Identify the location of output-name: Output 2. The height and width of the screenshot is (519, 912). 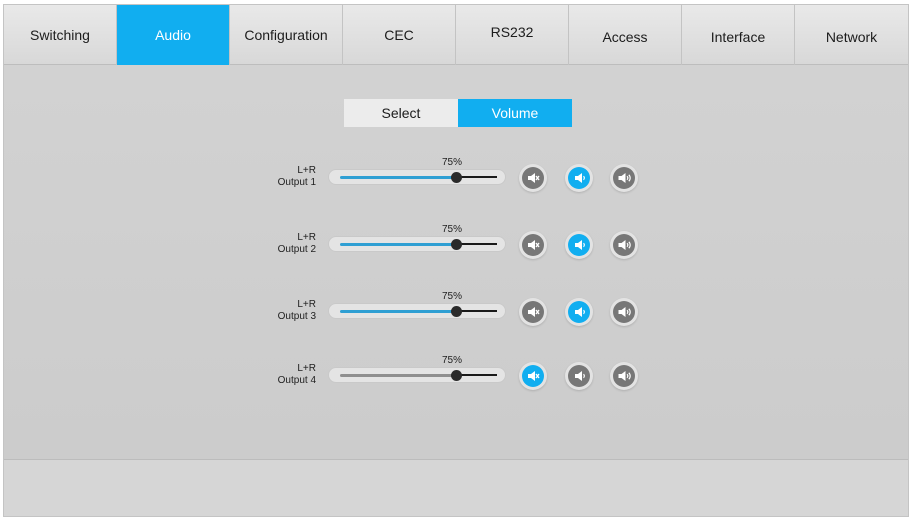
(296, 249).